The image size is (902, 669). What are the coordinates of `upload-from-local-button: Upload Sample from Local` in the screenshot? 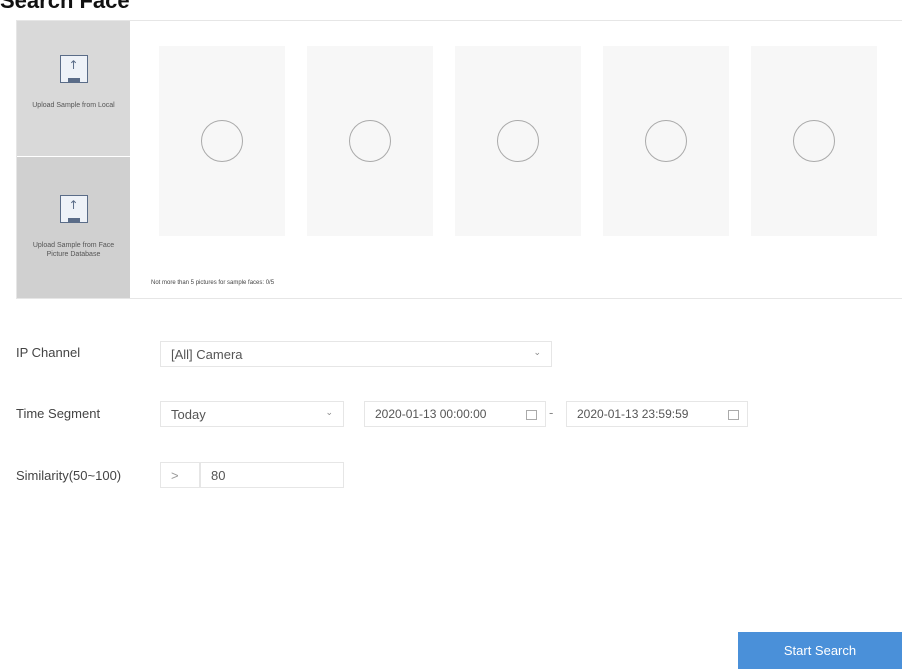 It's located at (73, 88).